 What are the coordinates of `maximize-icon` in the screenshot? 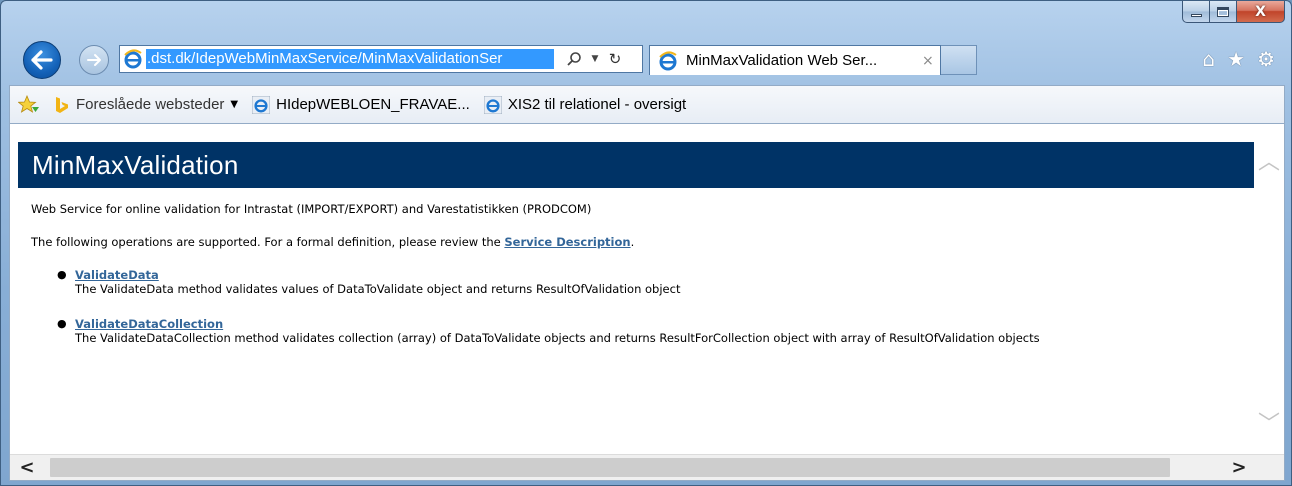 It's located at (1223, 11).